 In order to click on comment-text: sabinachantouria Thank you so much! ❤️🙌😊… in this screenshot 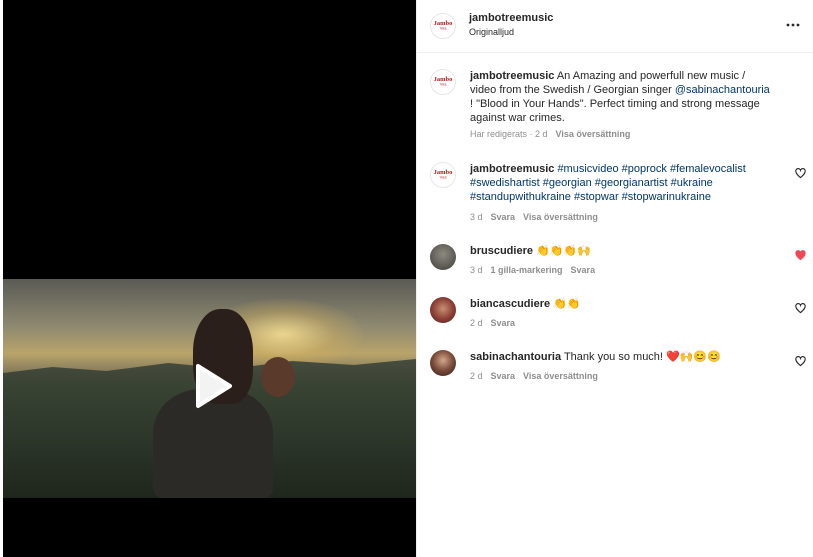, I will do `click(620, 357)`.